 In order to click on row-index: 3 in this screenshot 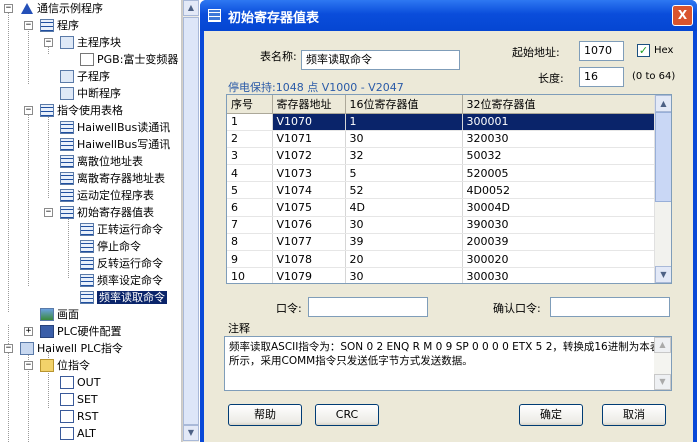, I will do `click(250, 156)`.